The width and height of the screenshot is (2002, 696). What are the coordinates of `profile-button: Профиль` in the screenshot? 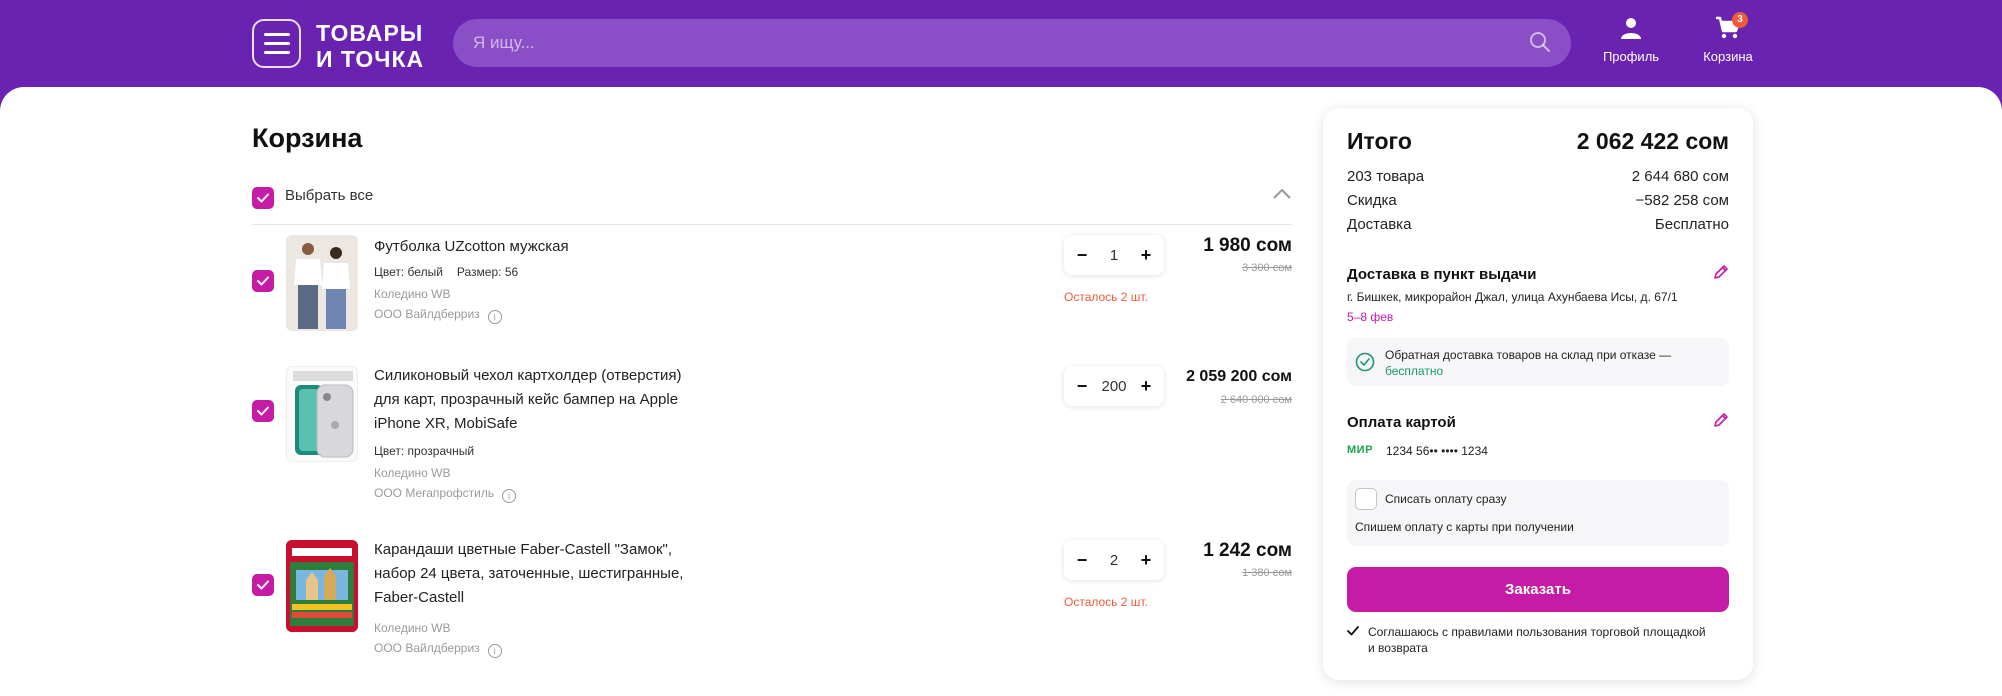 It's located at (1631, 40).